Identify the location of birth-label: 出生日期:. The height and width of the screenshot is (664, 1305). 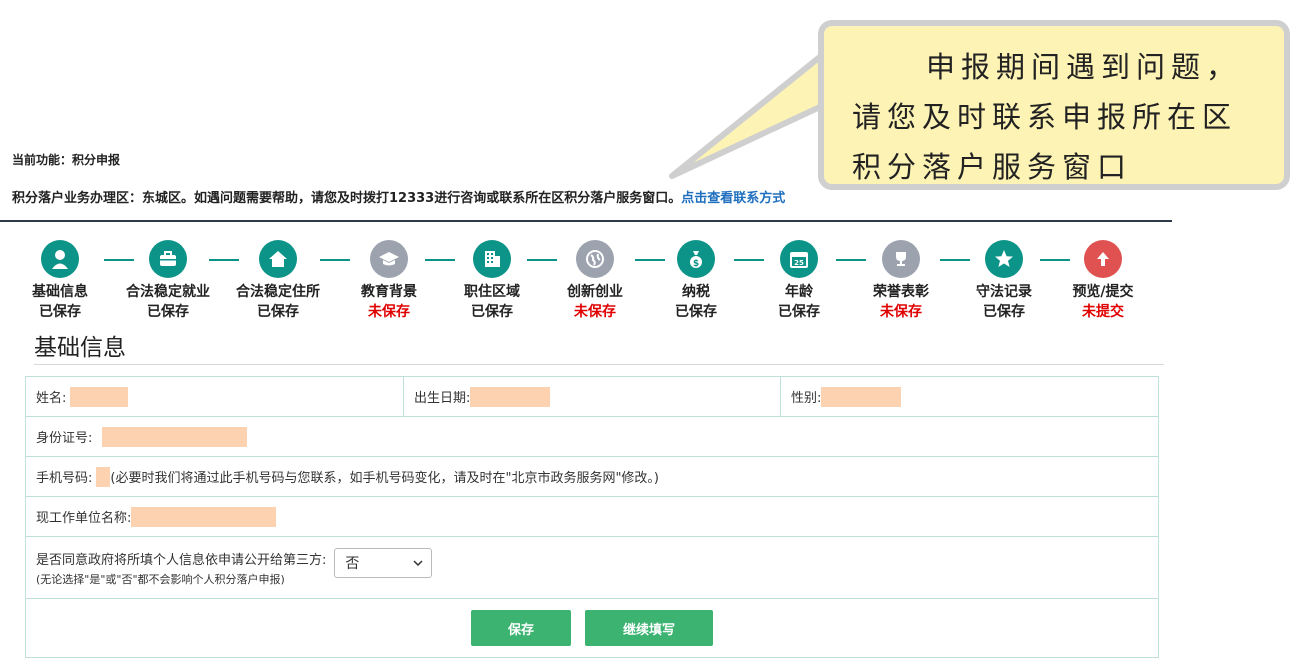
(442, 398).